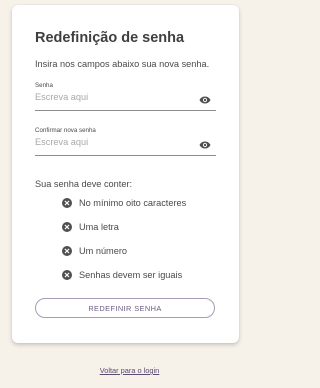 The width and height of the screenshot is (320, 388). I want to click on confirm-password-input, so click(110, 142).